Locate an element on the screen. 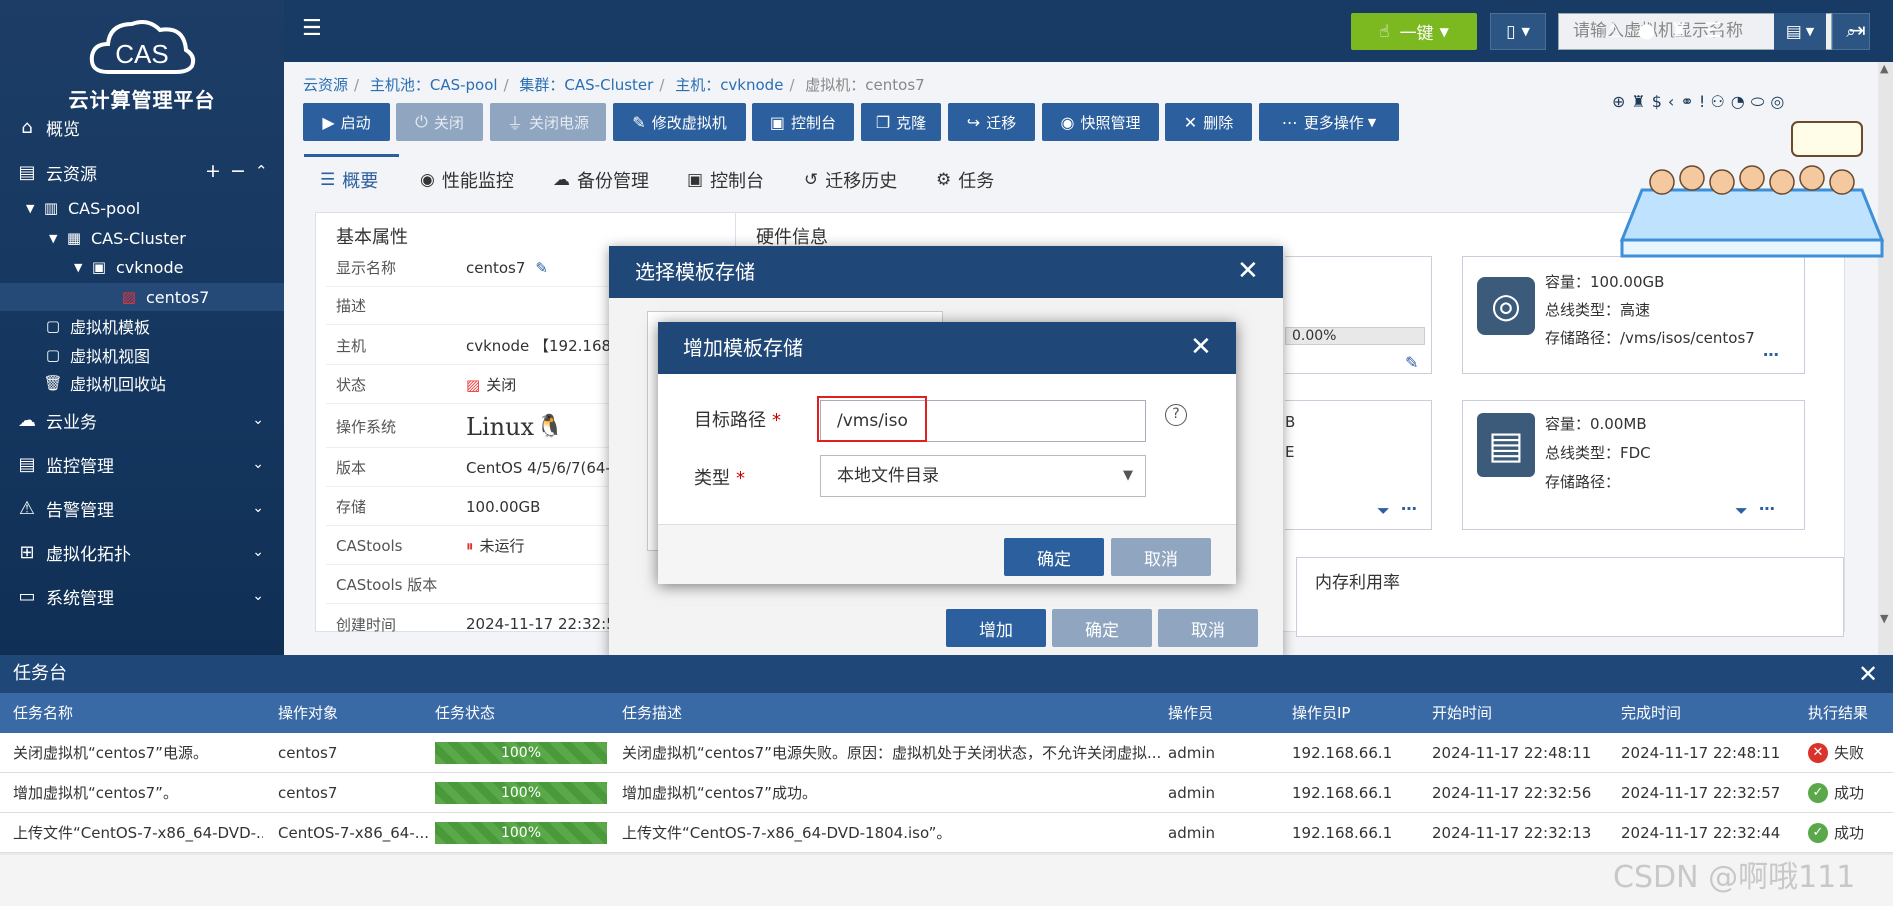 The image size is (1893, 906). start-button: ▶ 启动 is located at coordinates (346, 122).